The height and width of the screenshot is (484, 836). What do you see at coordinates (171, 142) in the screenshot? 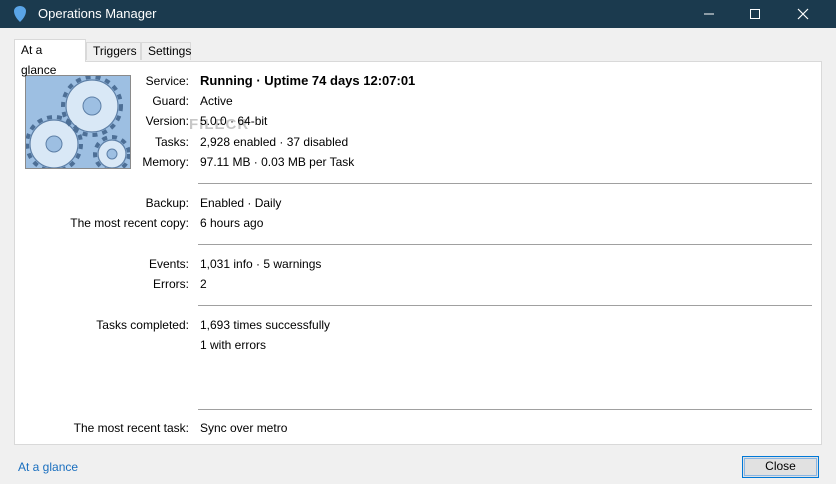
I see `tasks-label: Tasks:` at bounding box center [171, 142].